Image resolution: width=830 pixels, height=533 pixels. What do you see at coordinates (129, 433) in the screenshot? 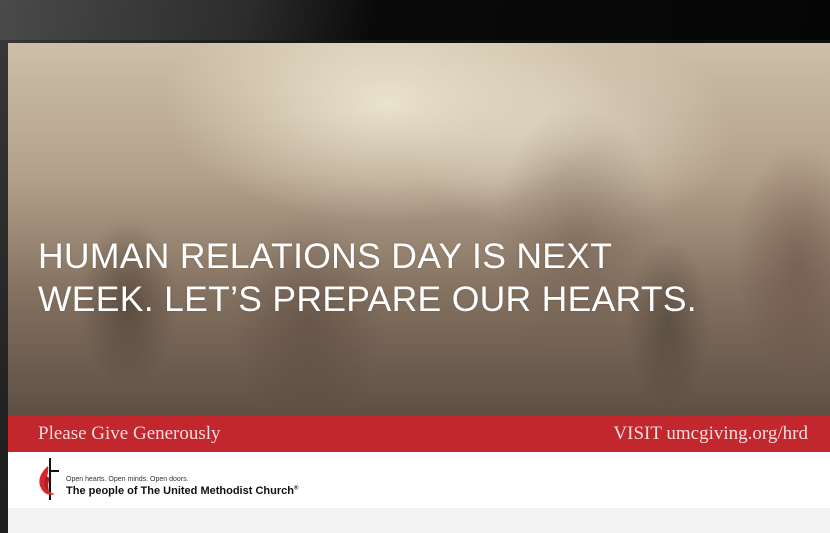
I see `give-generously-text: Please Give Generously` at bounding box center [129, 433].